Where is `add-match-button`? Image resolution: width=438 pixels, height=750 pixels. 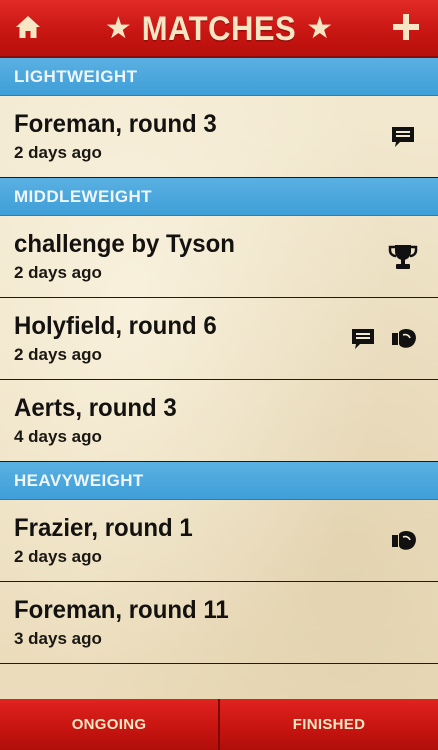
add-match-button is located at coordinates (406, 29).